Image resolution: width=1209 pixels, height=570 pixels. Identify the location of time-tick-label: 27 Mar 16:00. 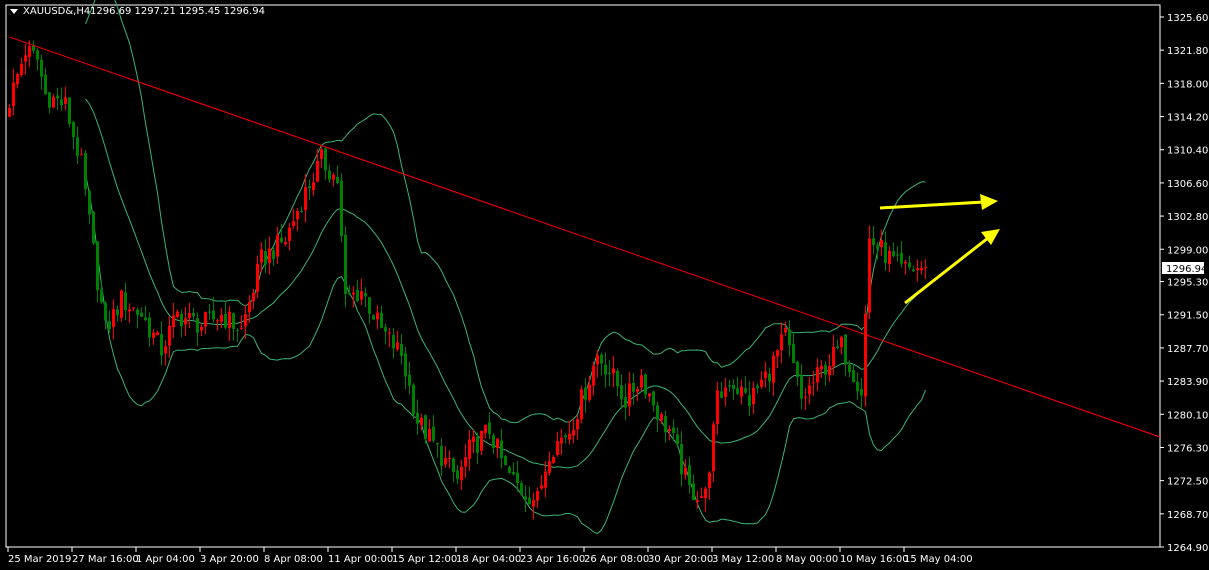
(105, 559).